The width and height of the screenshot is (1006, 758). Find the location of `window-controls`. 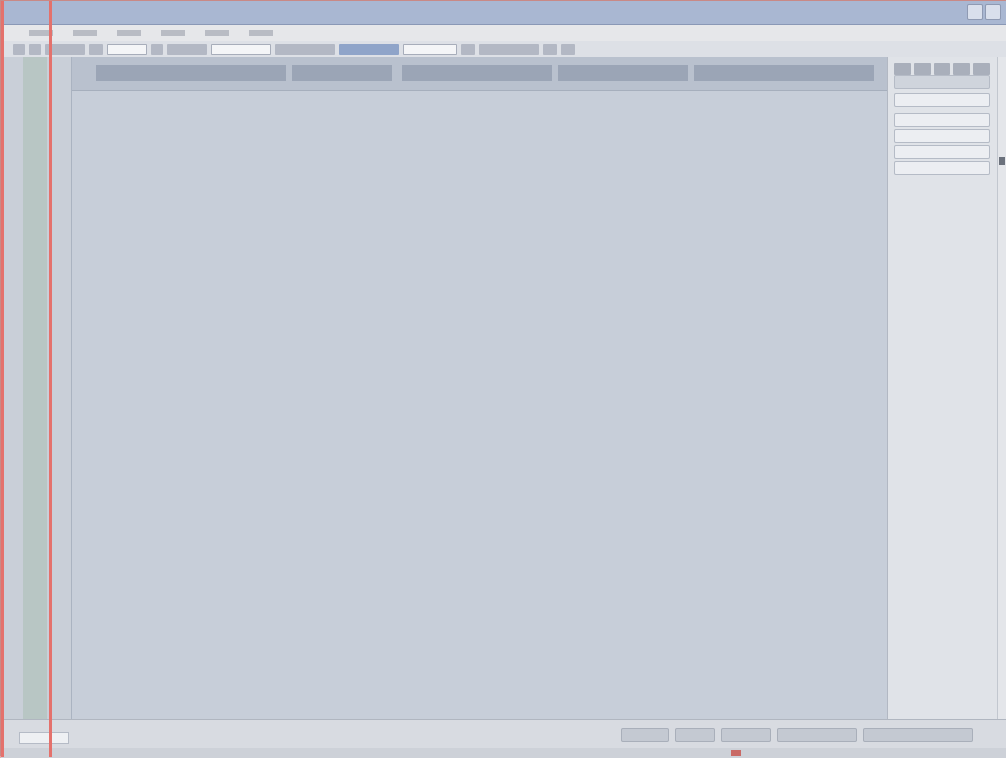

window-controls is located at coordinates (984, 12).